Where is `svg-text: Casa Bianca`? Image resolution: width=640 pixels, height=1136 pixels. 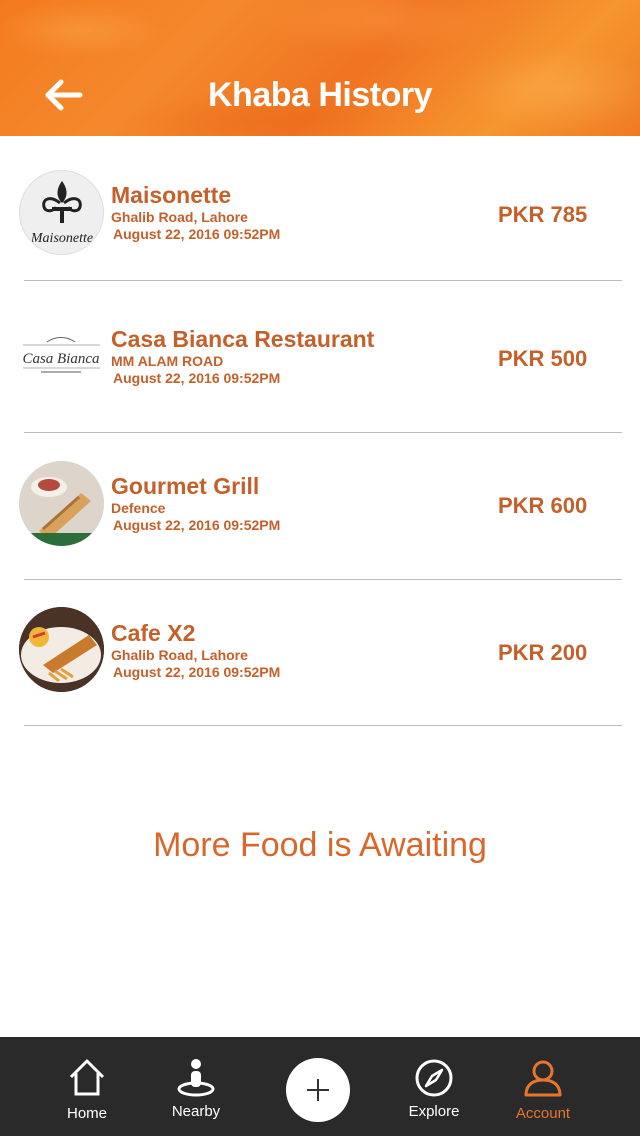 svg-text: Casa Bianca is located at coordinates (60, 359).